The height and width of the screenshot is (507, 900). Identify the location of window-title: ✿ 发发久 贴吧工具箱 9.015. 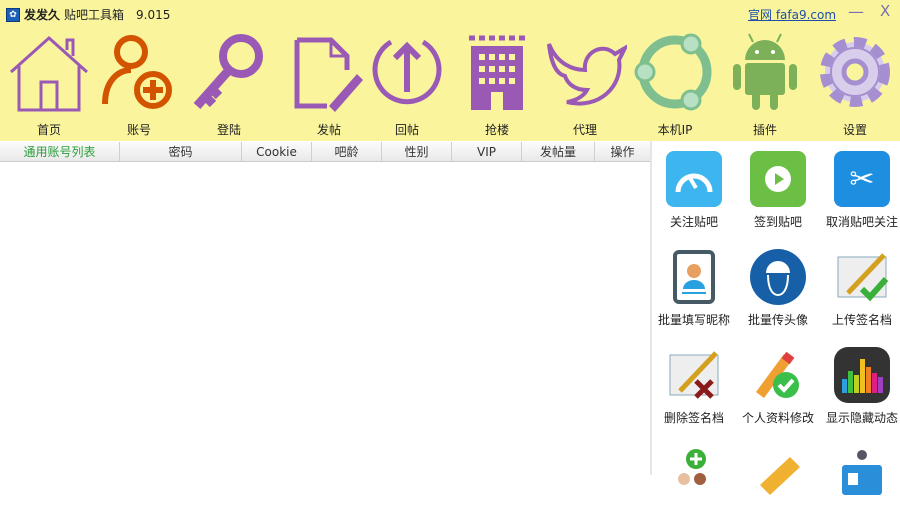
(88, 14).